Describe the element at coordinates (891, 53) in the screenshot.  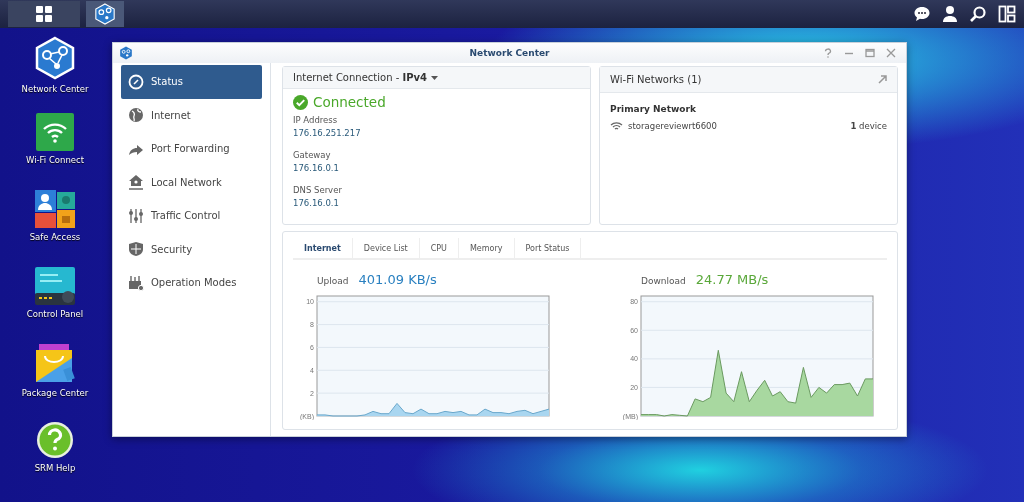
I see `close-icon` at that location.